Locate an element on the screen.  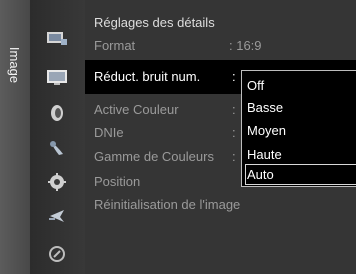
menu-header: Réglages des détails is located at coordinates (154, 22).